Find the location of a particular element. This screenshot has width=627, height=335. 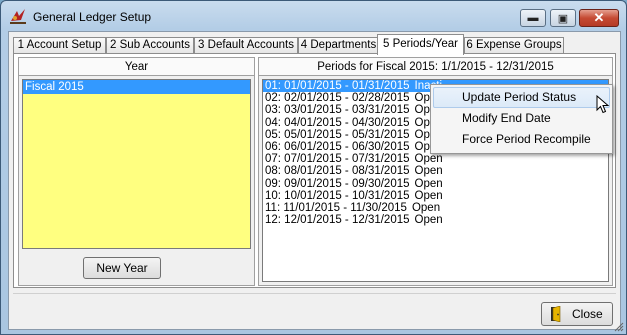

mouse-pointer-icon is located at coordinates (603, 104).